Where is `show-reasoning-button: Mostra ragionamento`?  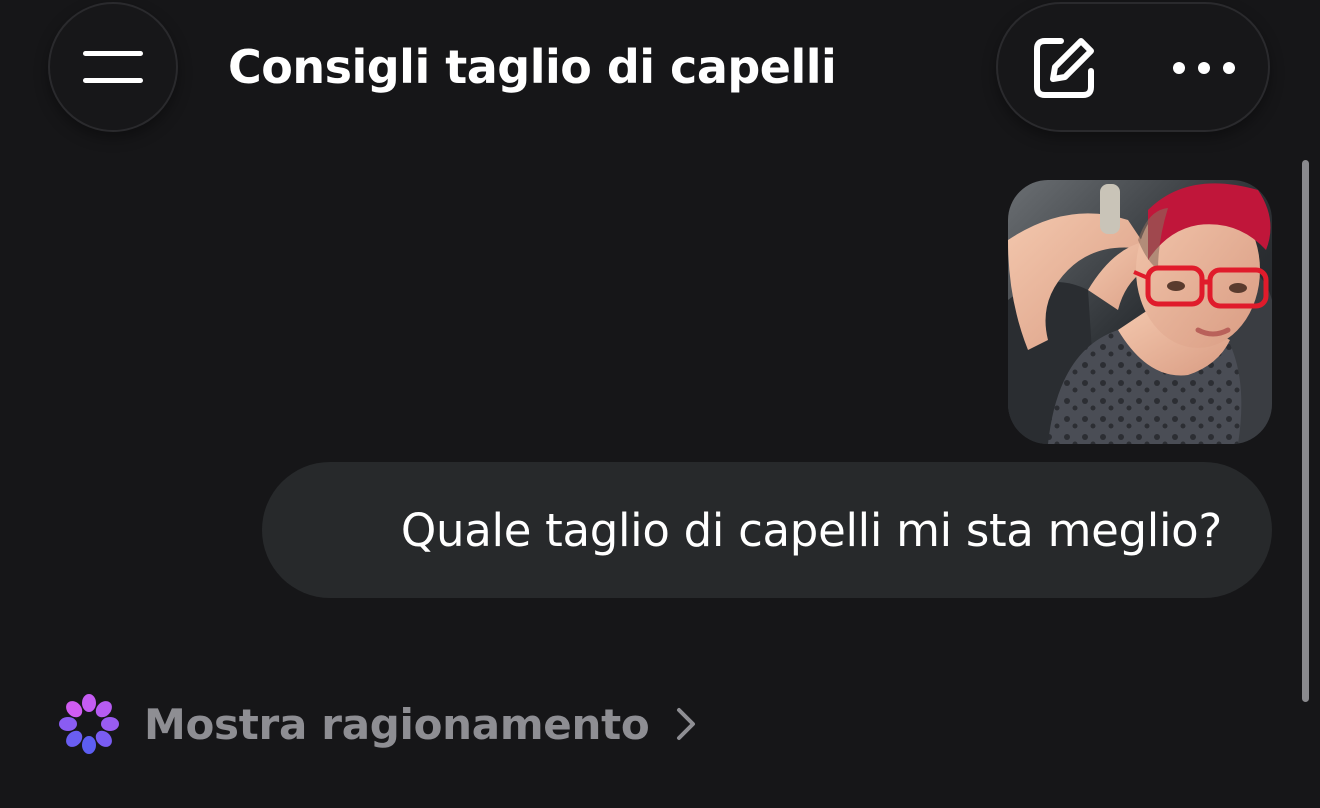
show-reasoning-button: Mostra ragionamento is located at coordinates (376, 724).